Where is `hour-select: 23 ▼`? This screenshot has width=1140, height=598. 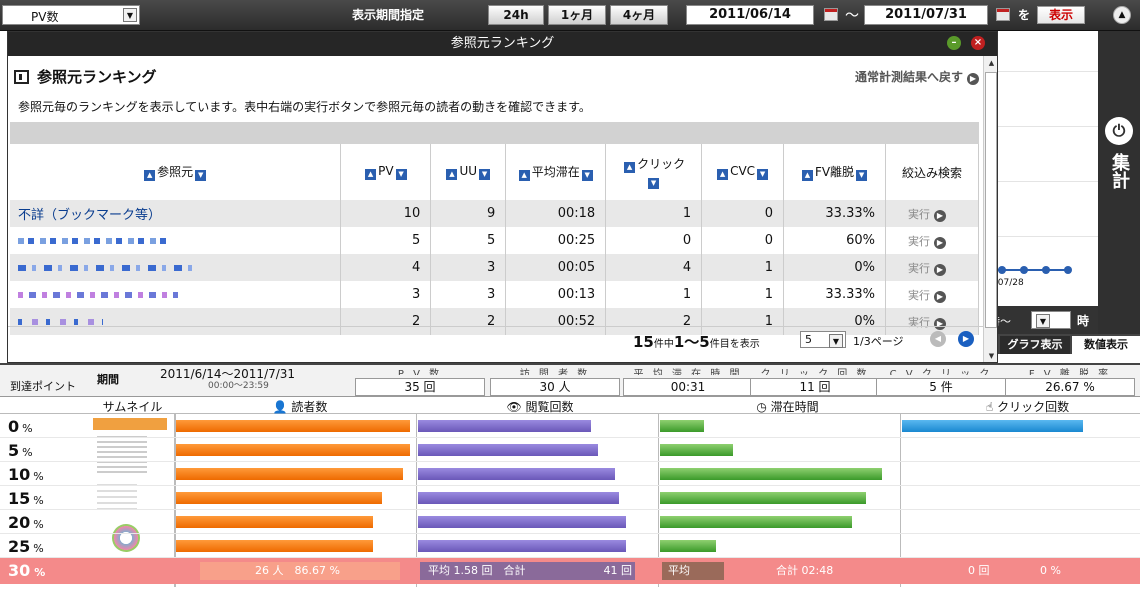 hour-select: 23 ▼ is located at coordinates (1051, 320).